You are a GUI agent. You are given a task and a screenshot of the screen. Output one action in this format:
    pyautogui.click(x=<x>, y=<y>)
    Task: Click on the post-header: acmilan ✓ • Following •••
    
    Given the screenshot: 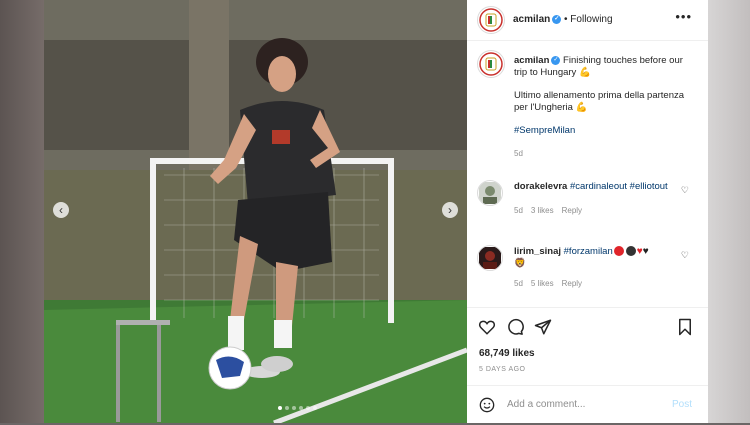 What is the action you would take?
    pyautogui.click(x=587, y=20)
    